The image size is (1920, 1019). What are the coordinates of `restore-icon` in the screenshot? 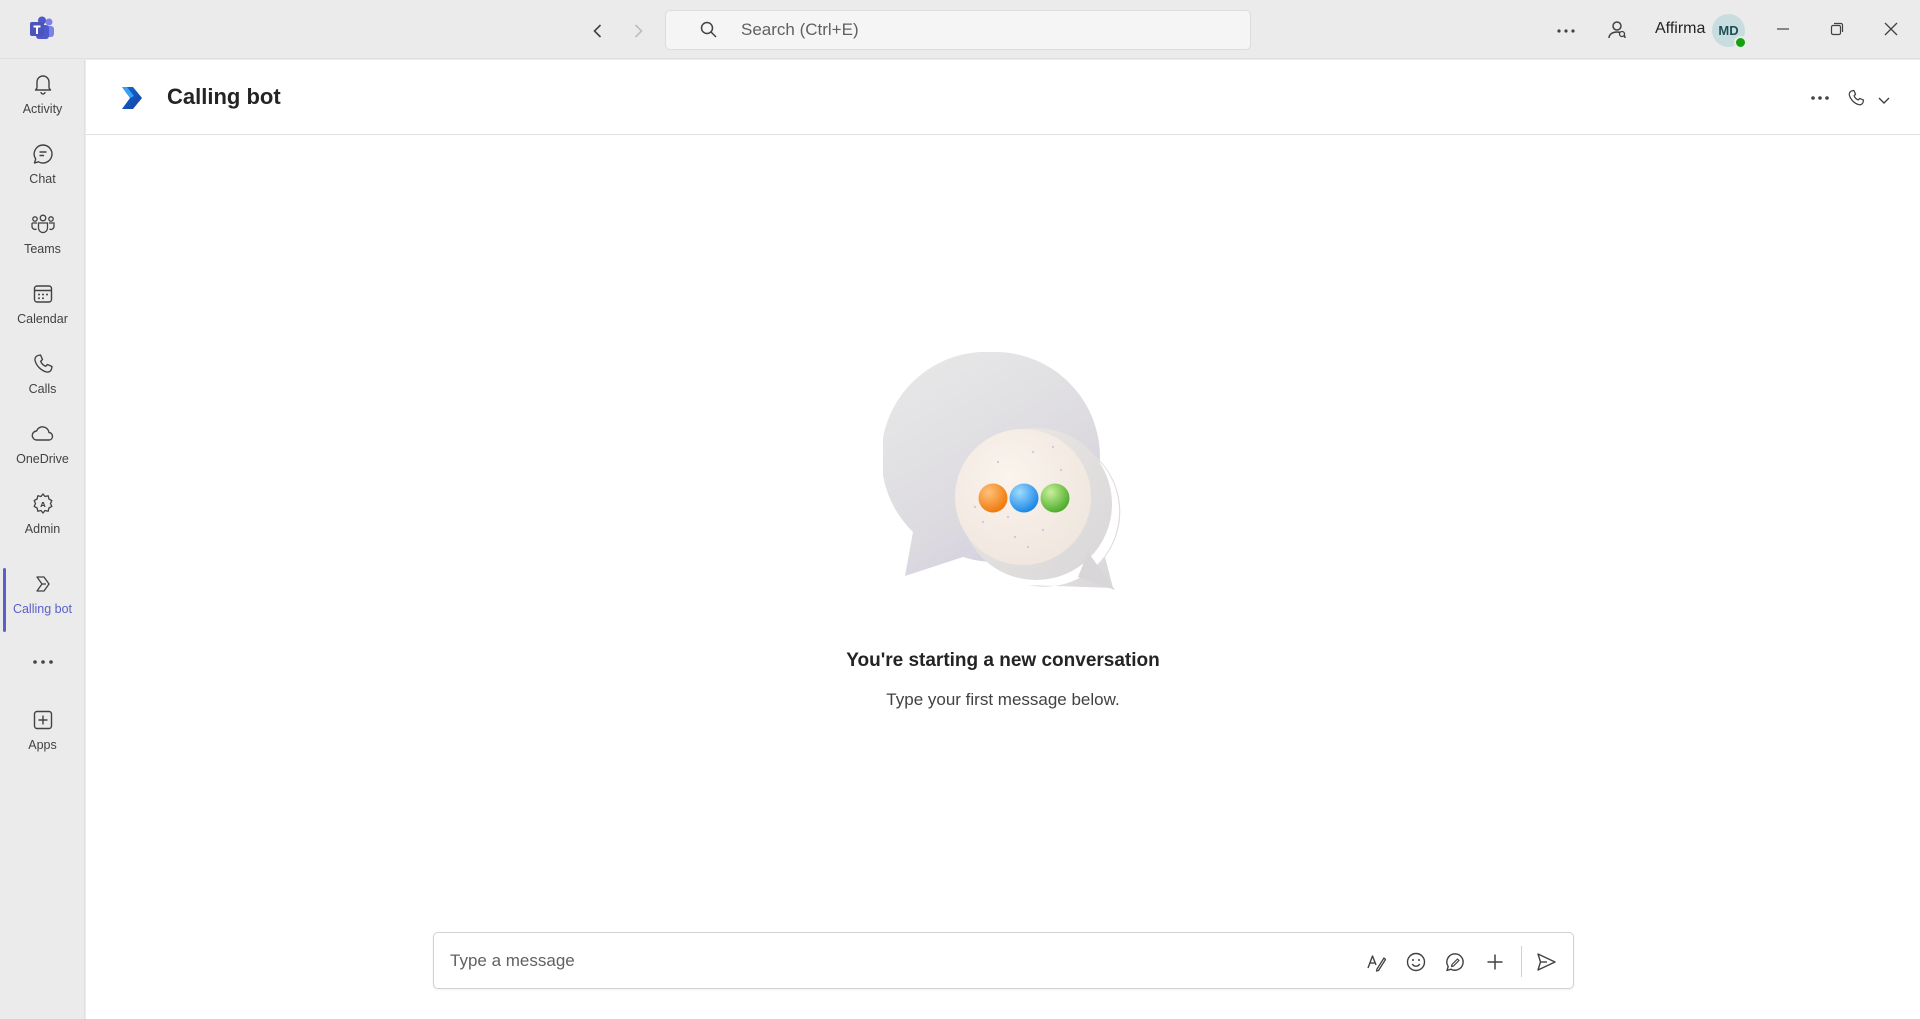 It's located at (1837, 29).